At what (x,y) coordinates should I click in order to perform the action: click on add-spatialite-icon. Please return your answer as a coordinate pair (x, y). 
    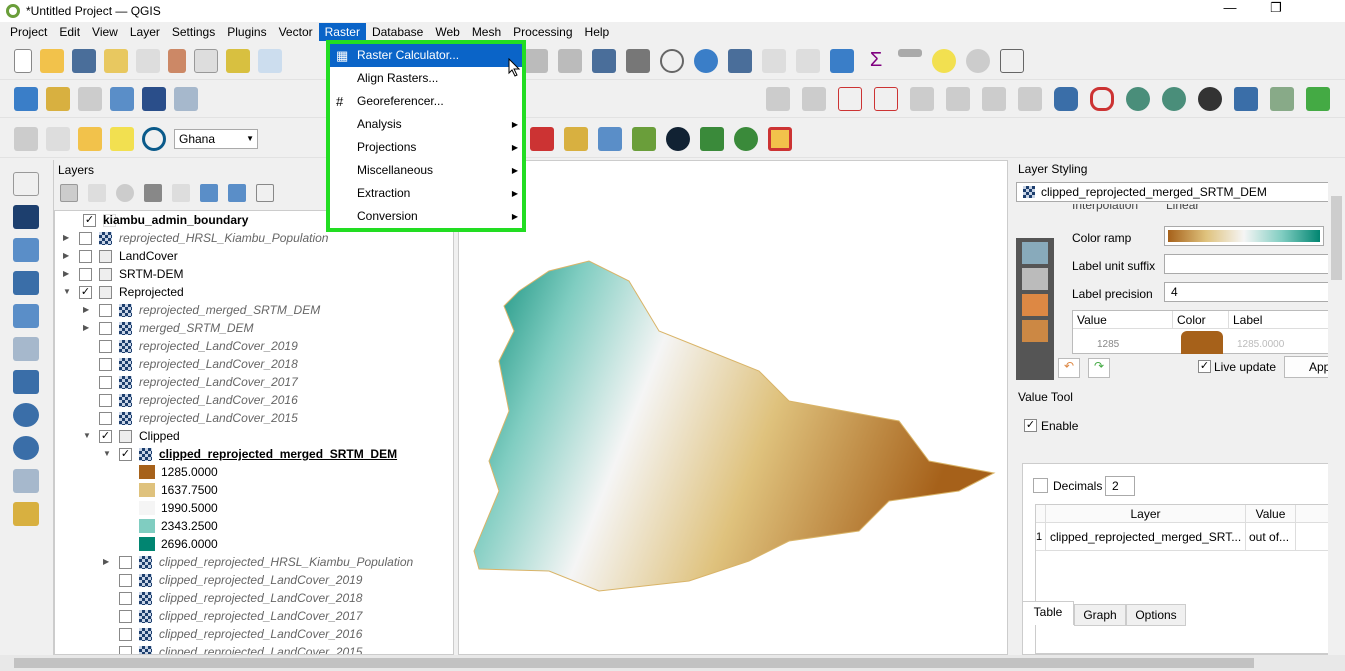
    Looking at the image, I should click on (26, 316).